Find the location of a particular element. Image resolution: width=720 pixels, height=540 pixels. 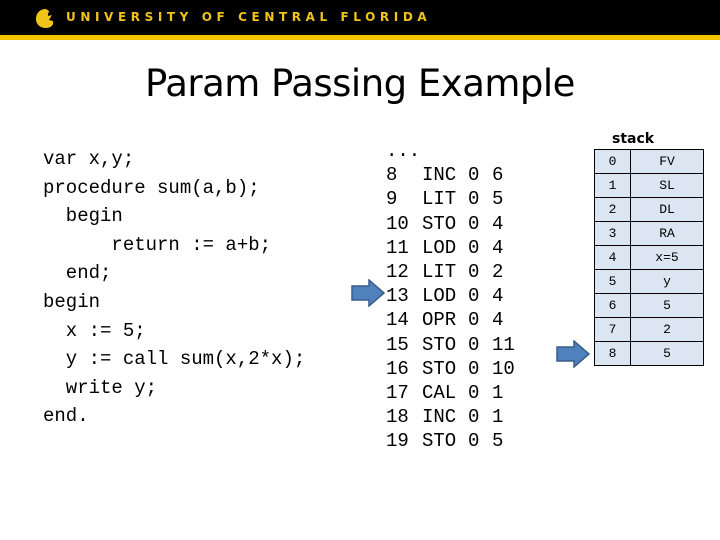

slide-title: Param Passing Example is located at coordinates (360, 83).